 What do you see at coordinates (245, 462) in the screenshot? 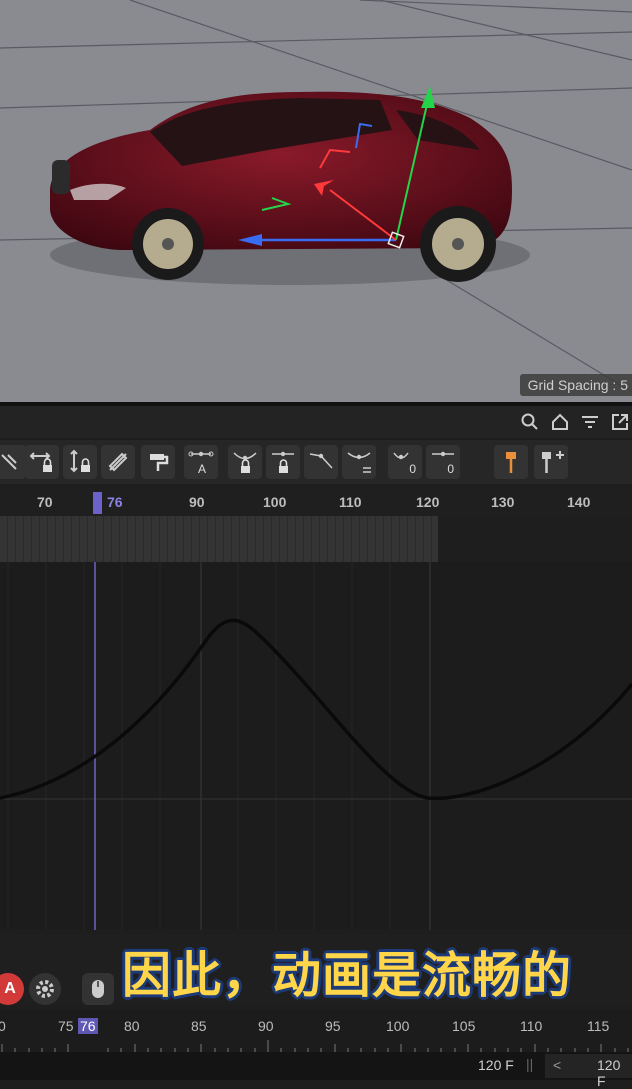
I see `lock-tangent-angle-icon` at bounding box center [245, 462].